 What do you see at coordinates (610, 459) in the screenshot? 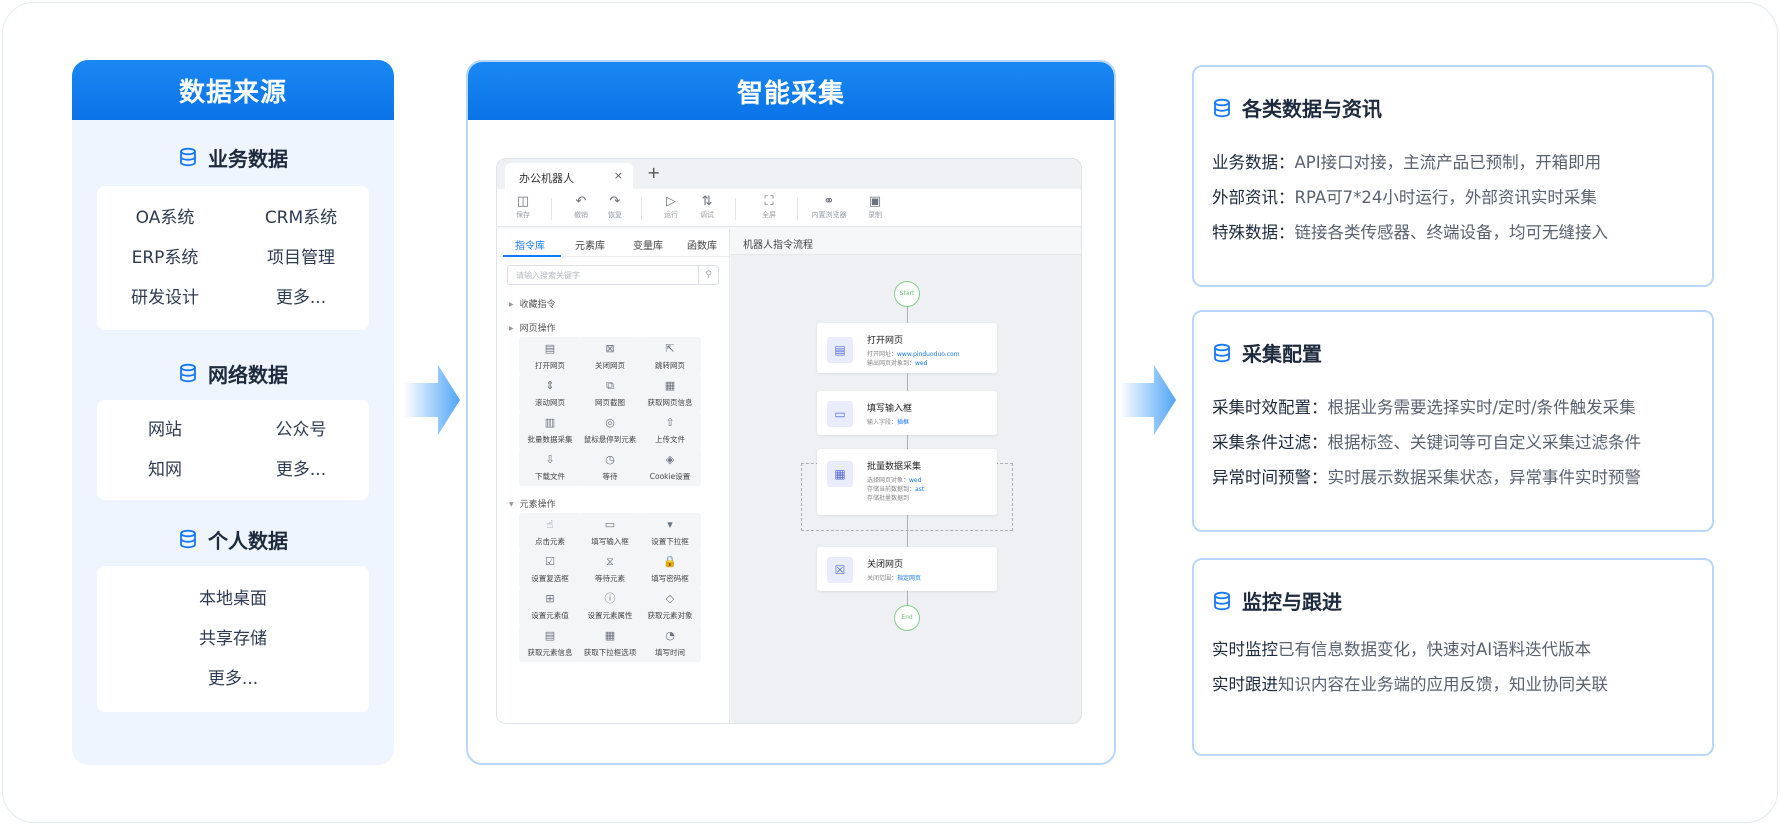
I see `command-icon: ◷` at bounding box center [610, 459].